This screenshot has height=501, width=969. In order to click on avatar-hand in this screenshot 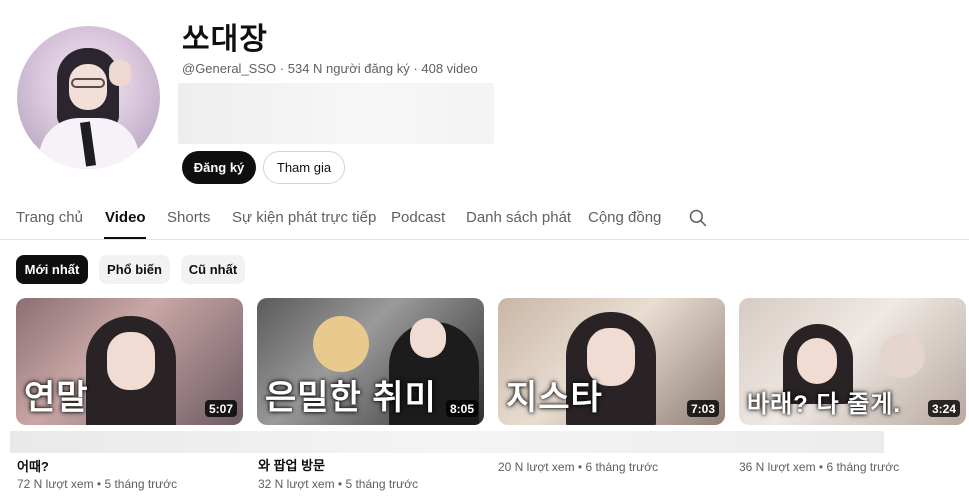, I will do `click(120, 73)`.